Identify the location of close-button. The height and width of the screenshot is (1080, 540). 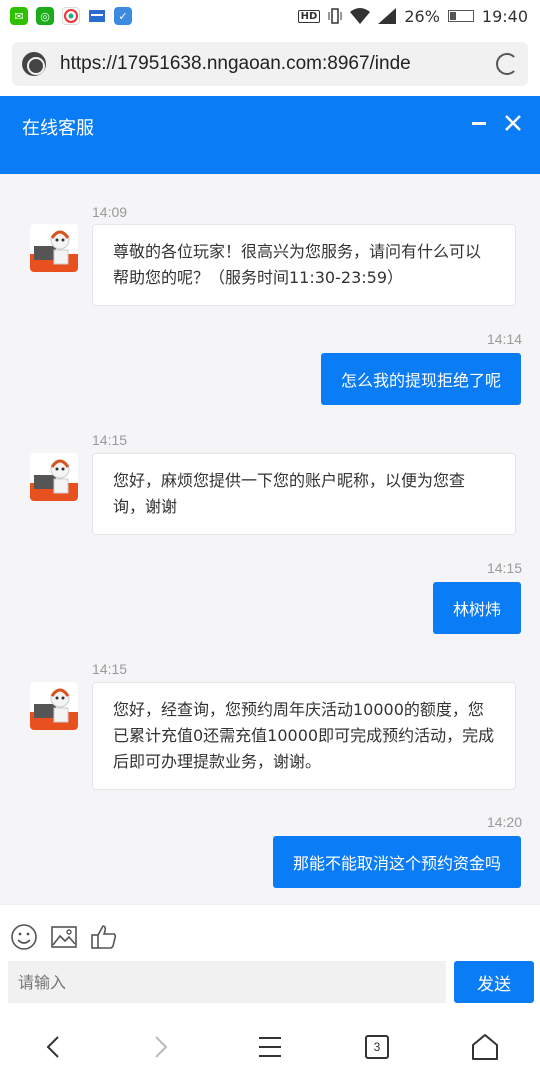
(513, 123).